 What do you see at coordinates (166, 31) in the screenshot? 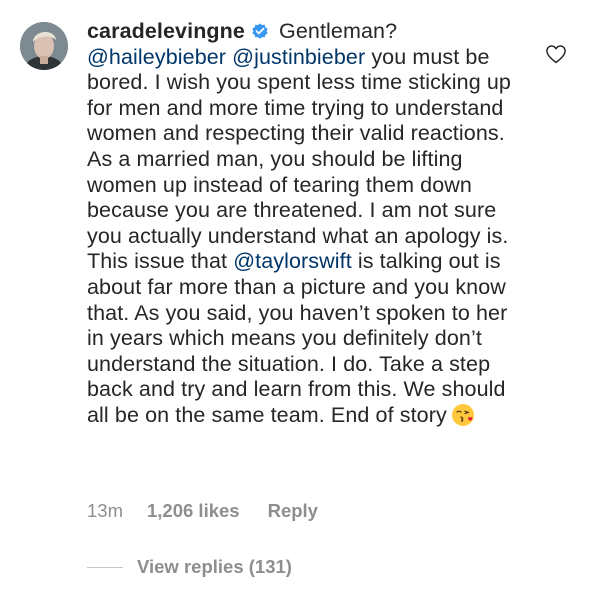
I see `username-link: caradelevingne` at bounding box center [166, 31].